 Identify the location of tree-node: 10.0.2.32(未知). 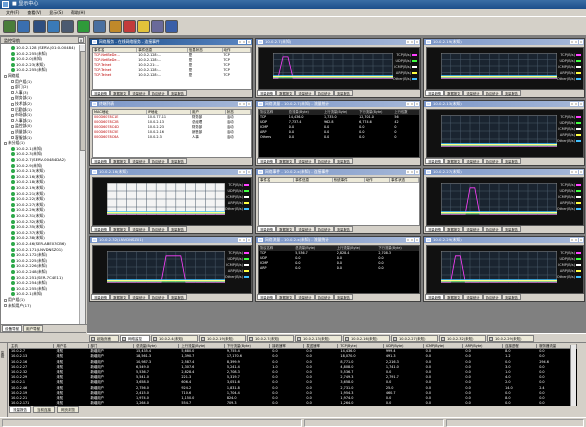
(28, 221).